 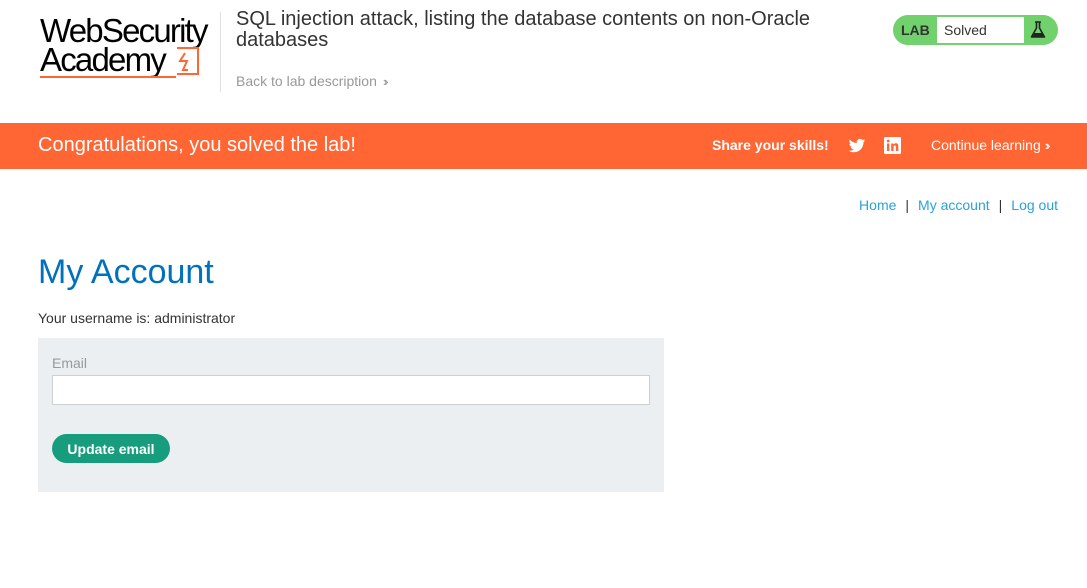 I want to click on nav-log-out-link: Log out, so click(x=1034, y=205).